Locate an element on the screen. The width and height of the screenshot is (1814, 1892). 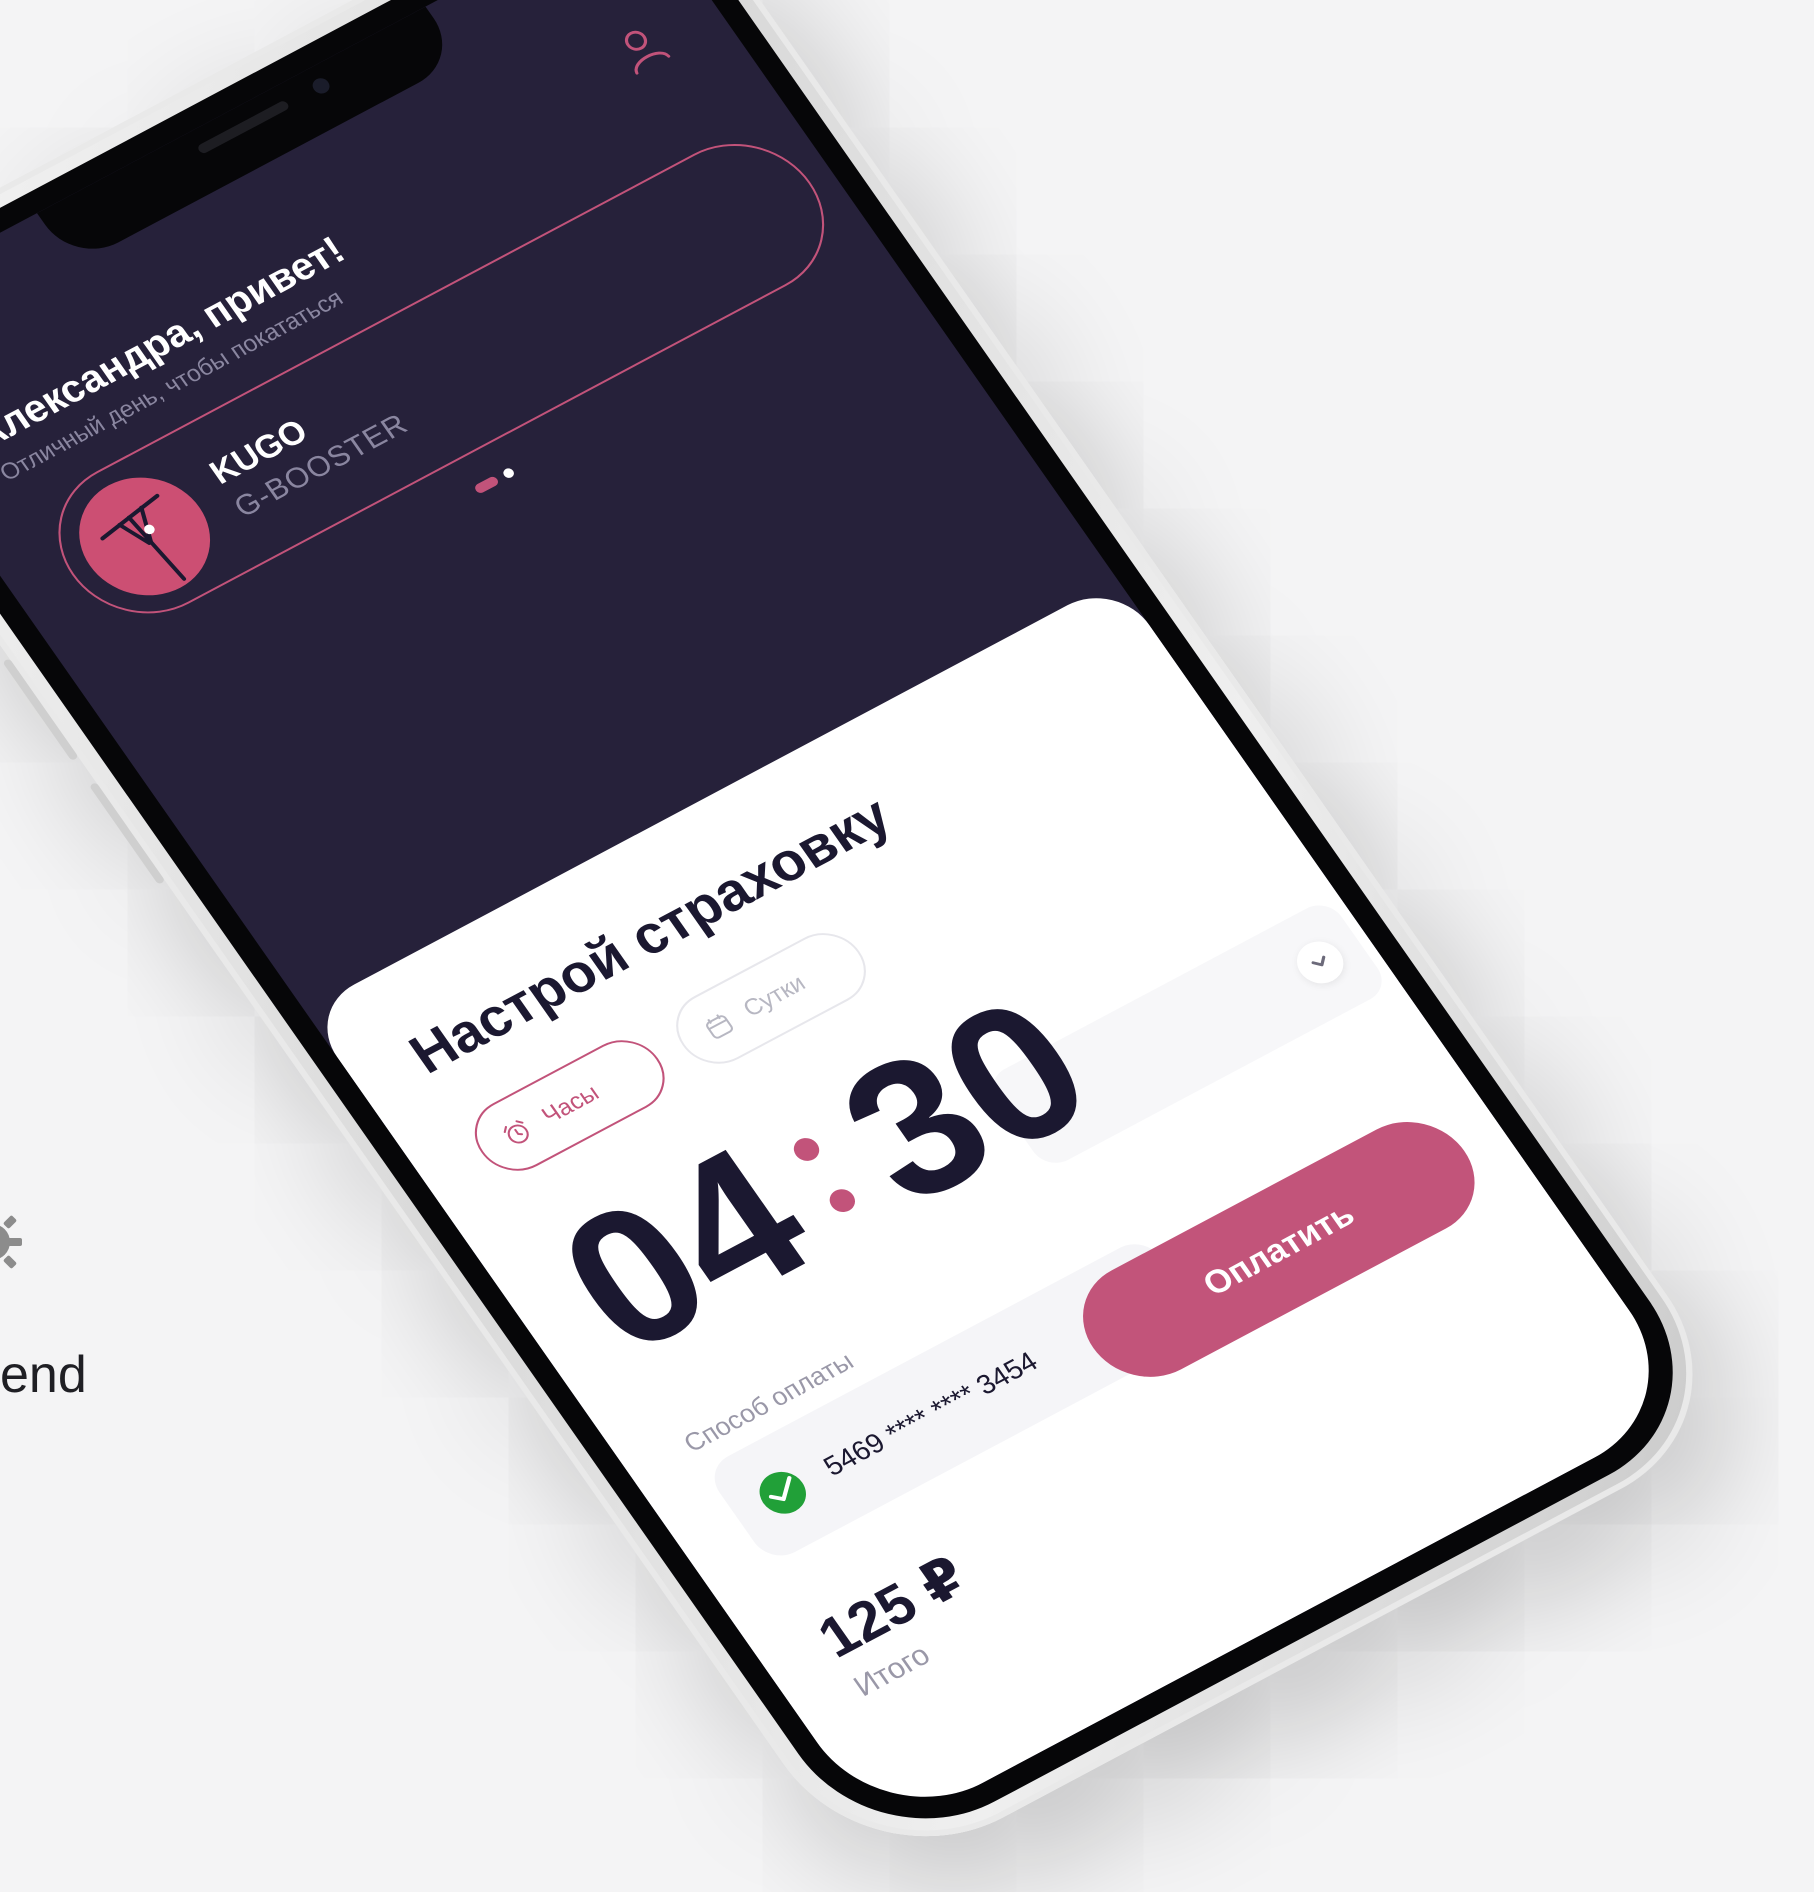
vehicle-avatar is located at coordinates (145, 536).